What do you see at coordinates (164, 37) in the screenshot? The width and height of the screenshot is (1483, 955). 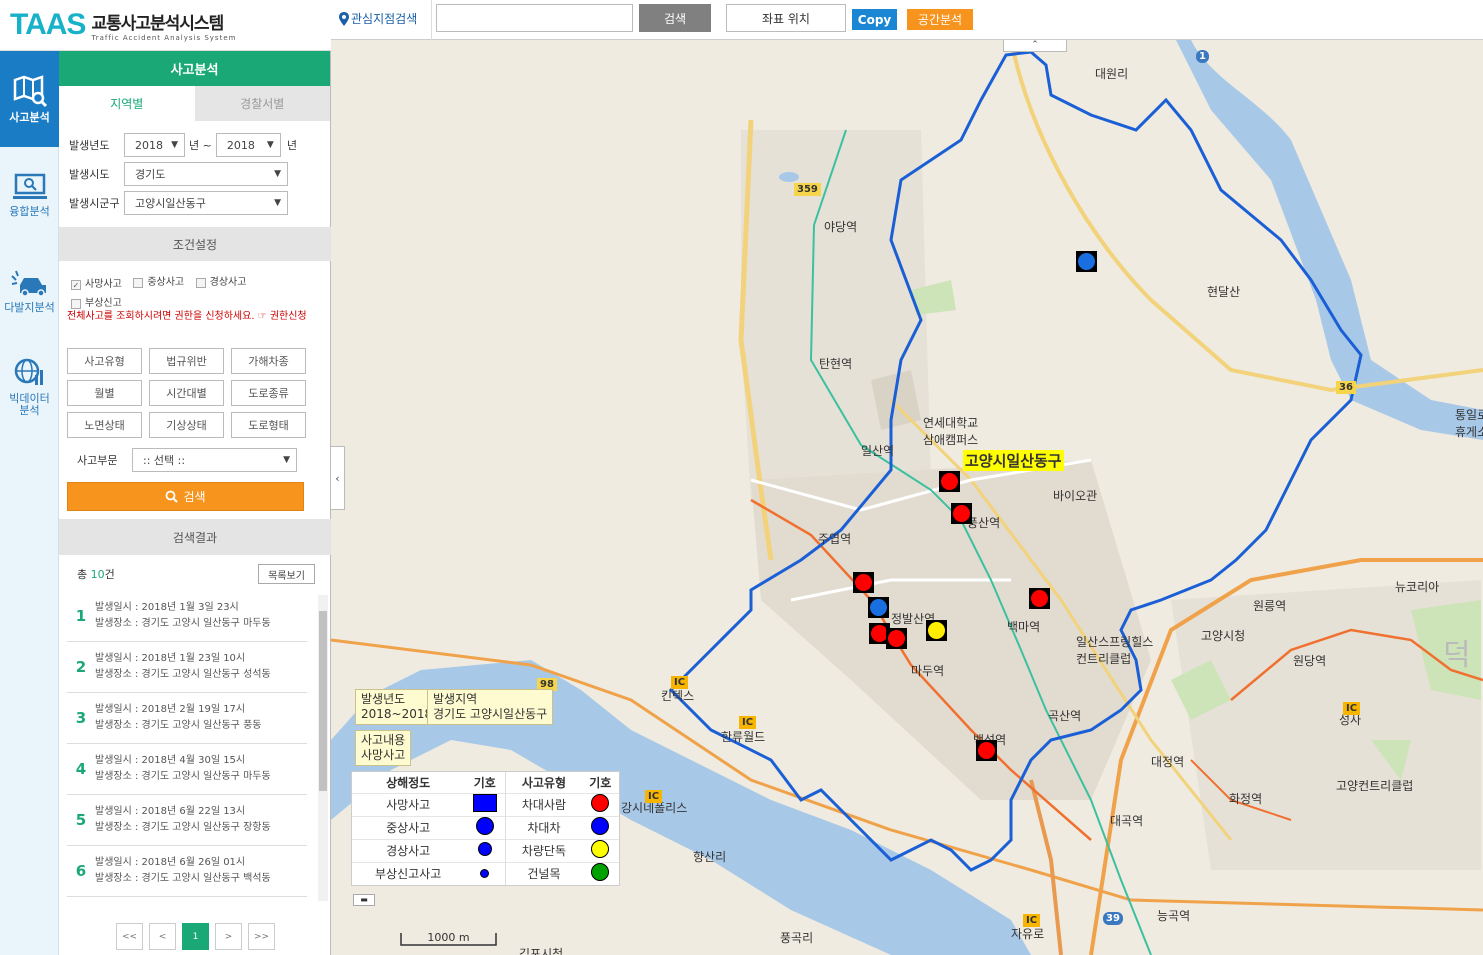 I see `app-subtitle: Traffic Accident Analysis System` at bounding box center [164, 37].